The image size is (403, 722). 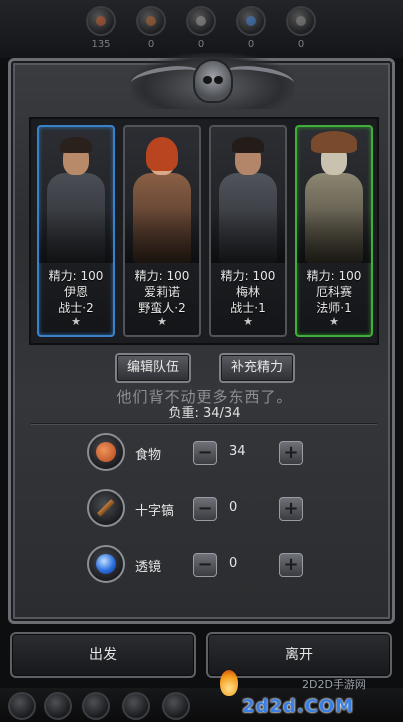 I want to click on carry-load-text: 负重: 34/34, so click(x=204, y=413).